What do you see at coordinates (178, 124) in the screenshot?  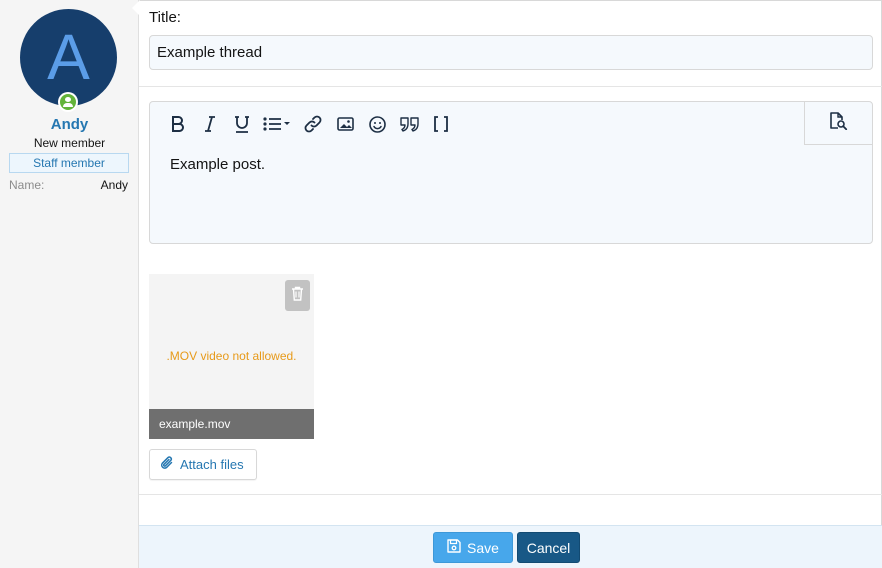 I see `bold-icon` at bounding box center [178, 124].